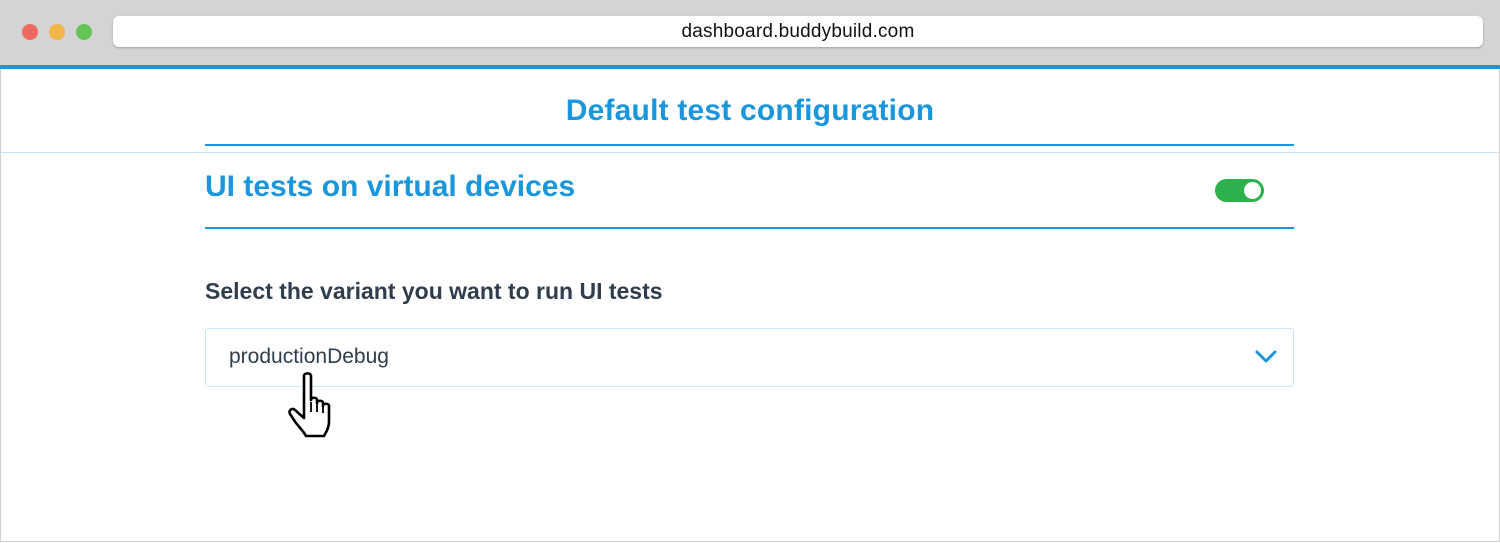  I want to click on variant-select: productionDebug, so click(749, 357).